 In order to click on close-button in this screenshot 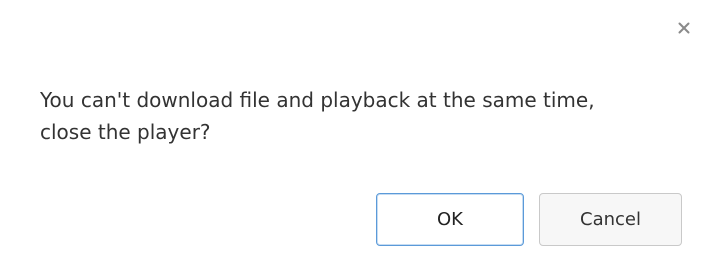, I will do `click(684, 28)`.